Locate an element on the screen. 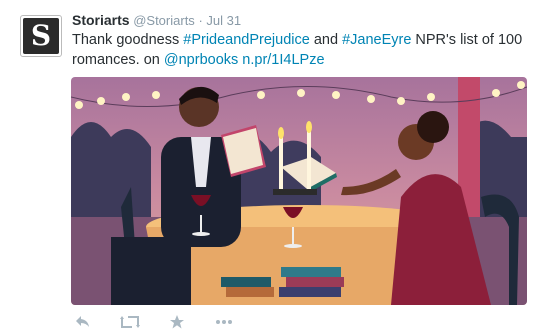 The image size is (544, 336). tweet-actions is located at coordinates (166, 322).